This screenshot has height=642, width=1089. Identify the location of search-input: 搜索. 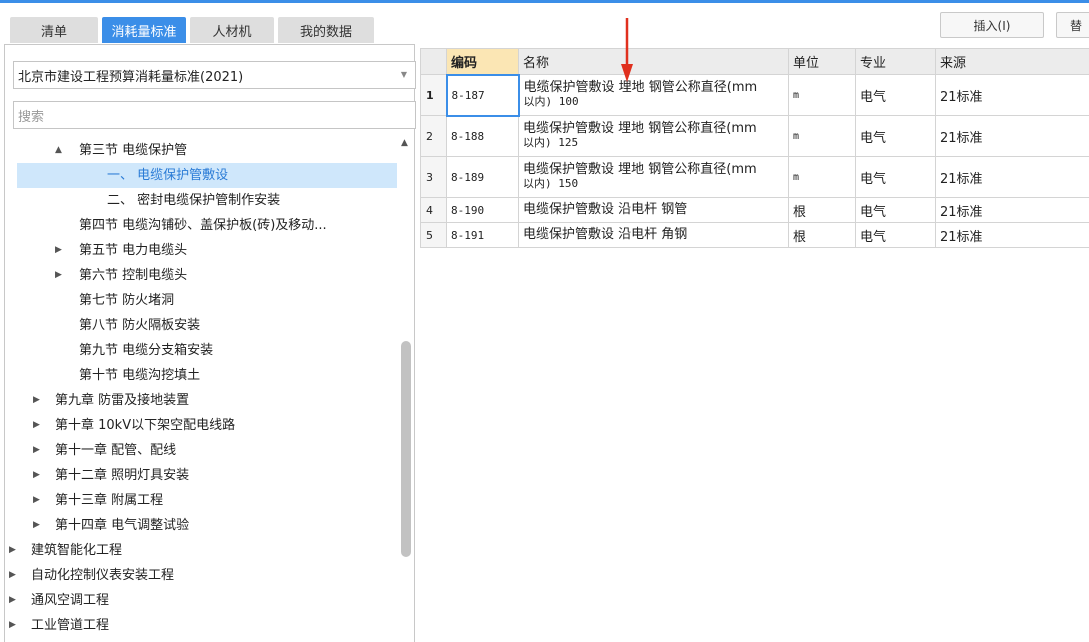
(214, 115).